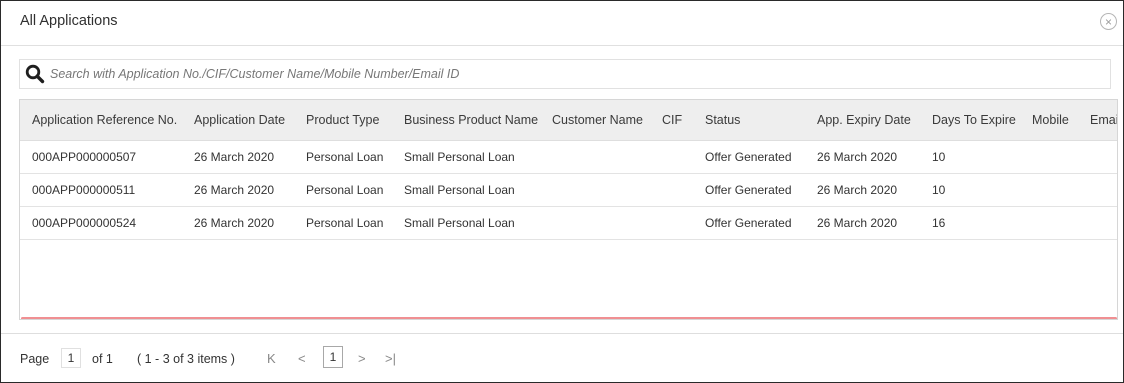 The height and width of the screenshot is (383, 1124). Describe the element at coordinates (970, 120) in the screenshot. I see `column-header-days-to-expire: Days To Expire` at that location.